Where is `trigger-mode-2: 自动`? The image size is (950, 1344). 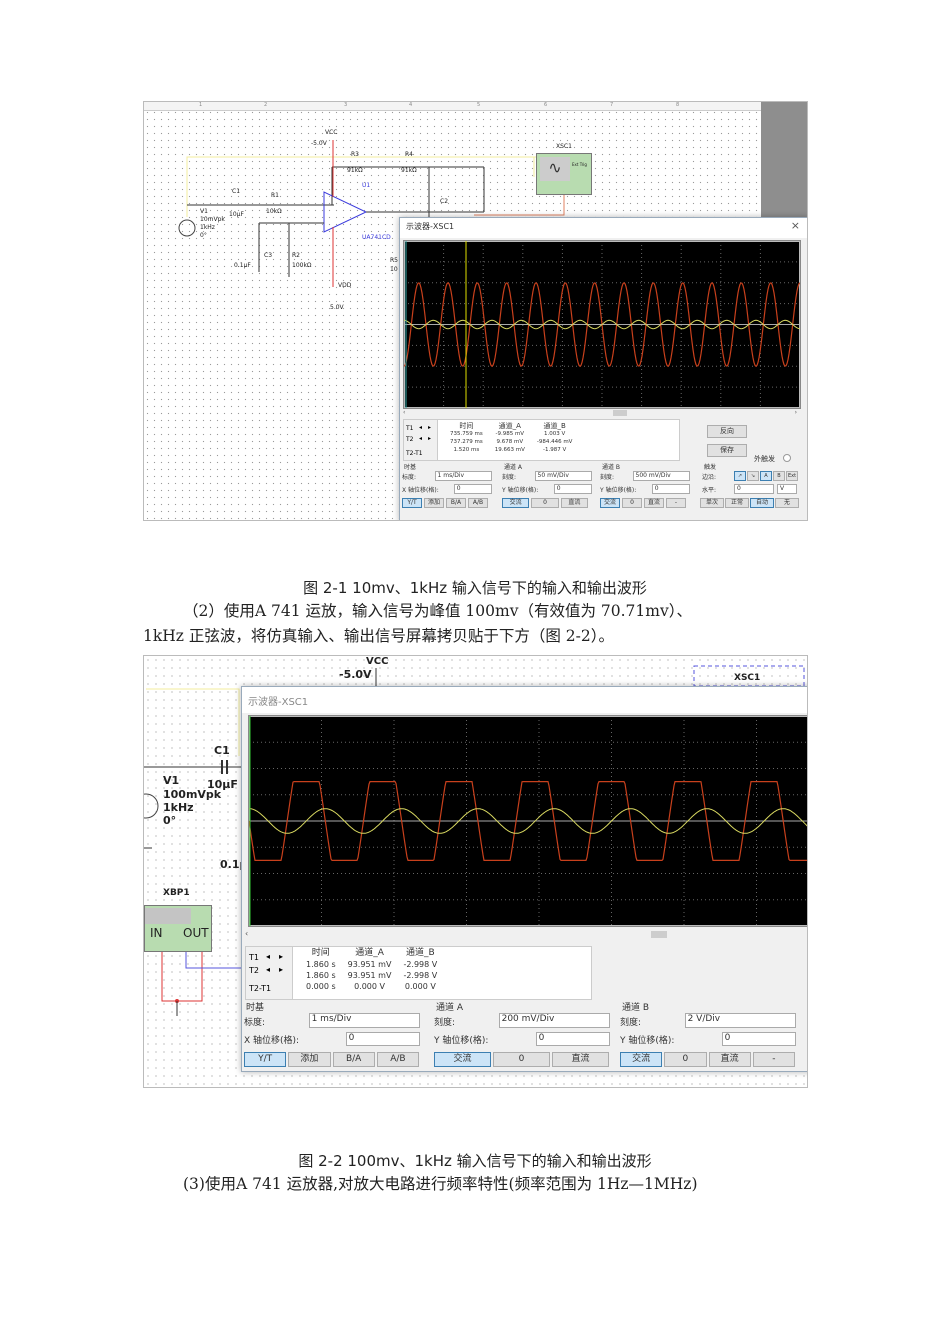 trigger-mode-2: 自动 is located at coordinates (762, 503).